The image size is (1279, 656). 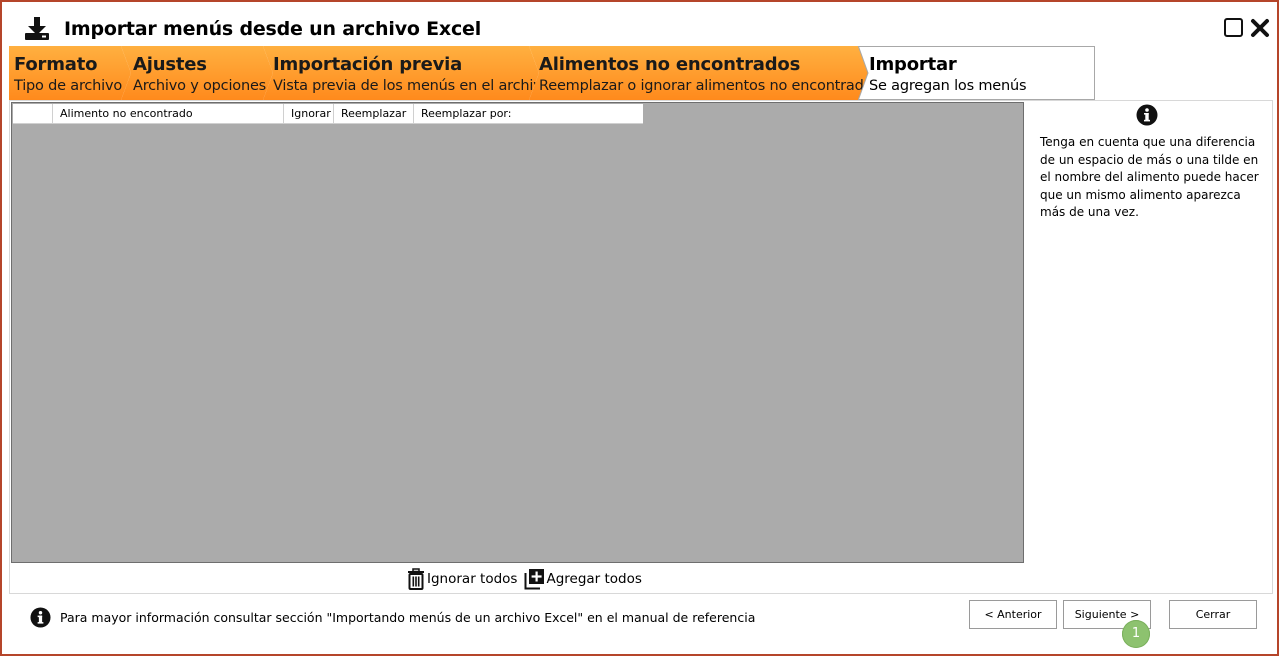 I want to click on step-ajustes: Ajustes Archivo y opciones, so click(x=197, y=73).